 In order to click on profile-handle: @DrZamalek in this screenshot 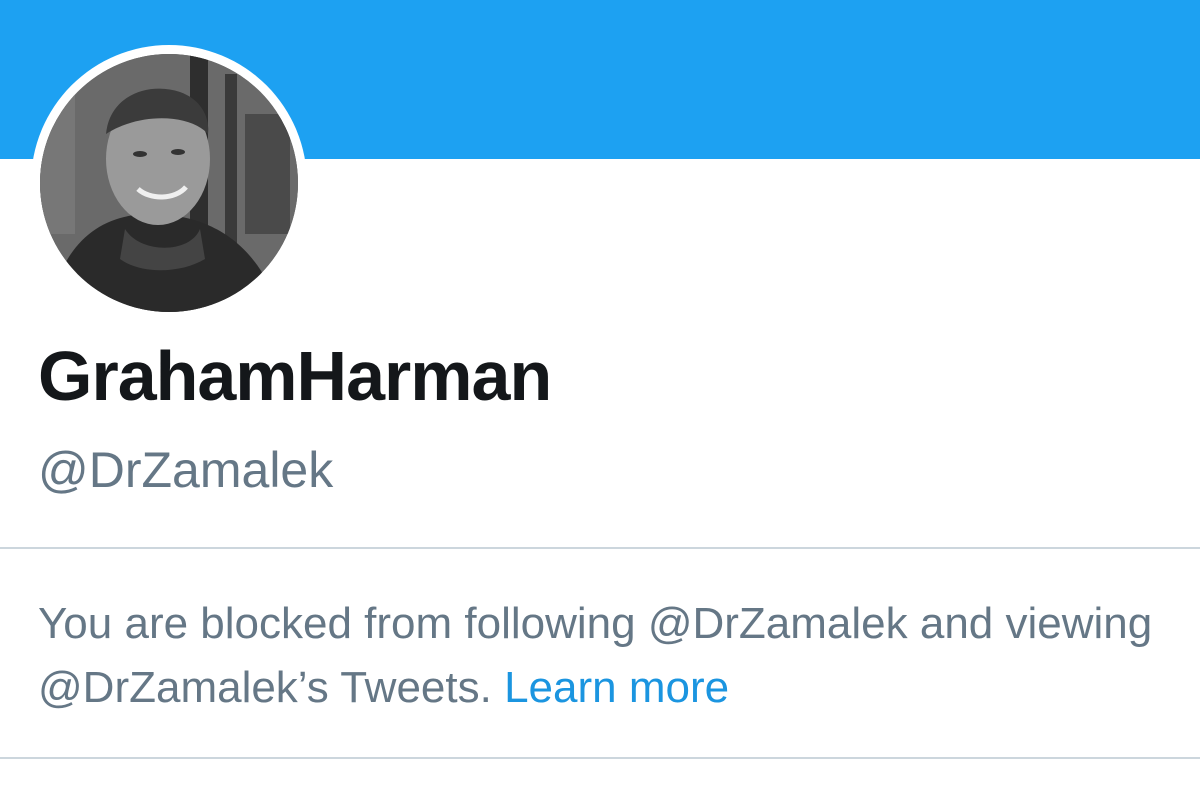, I will do `click(186, 470)`.